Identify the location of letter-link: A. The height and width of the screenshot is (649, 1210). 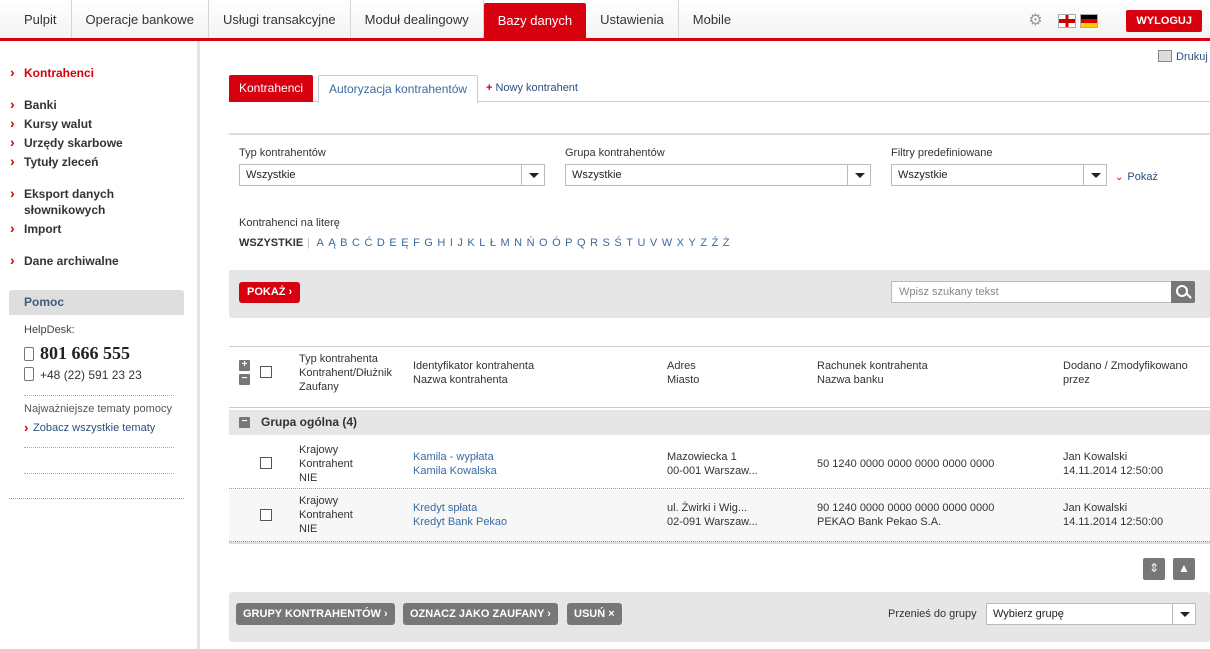
(319, 243).